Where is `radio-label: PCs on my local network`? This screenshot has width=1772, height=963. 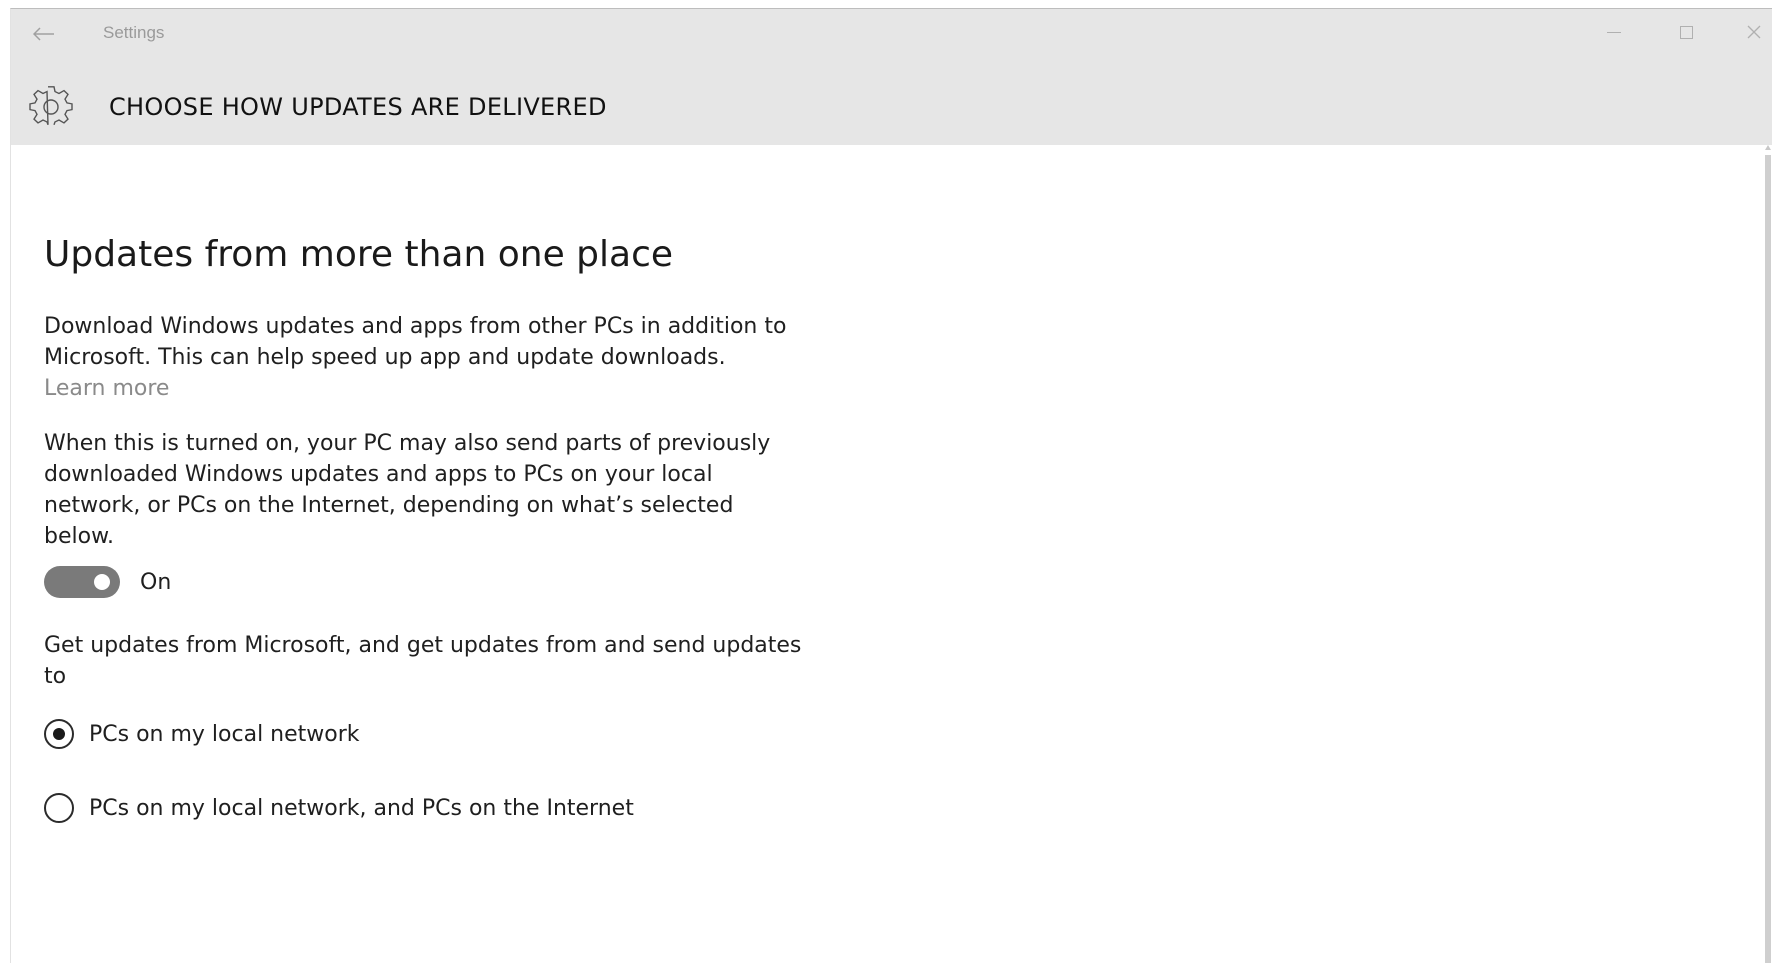 radio-label: PCs on my local network is located at coordinates (224, 734).